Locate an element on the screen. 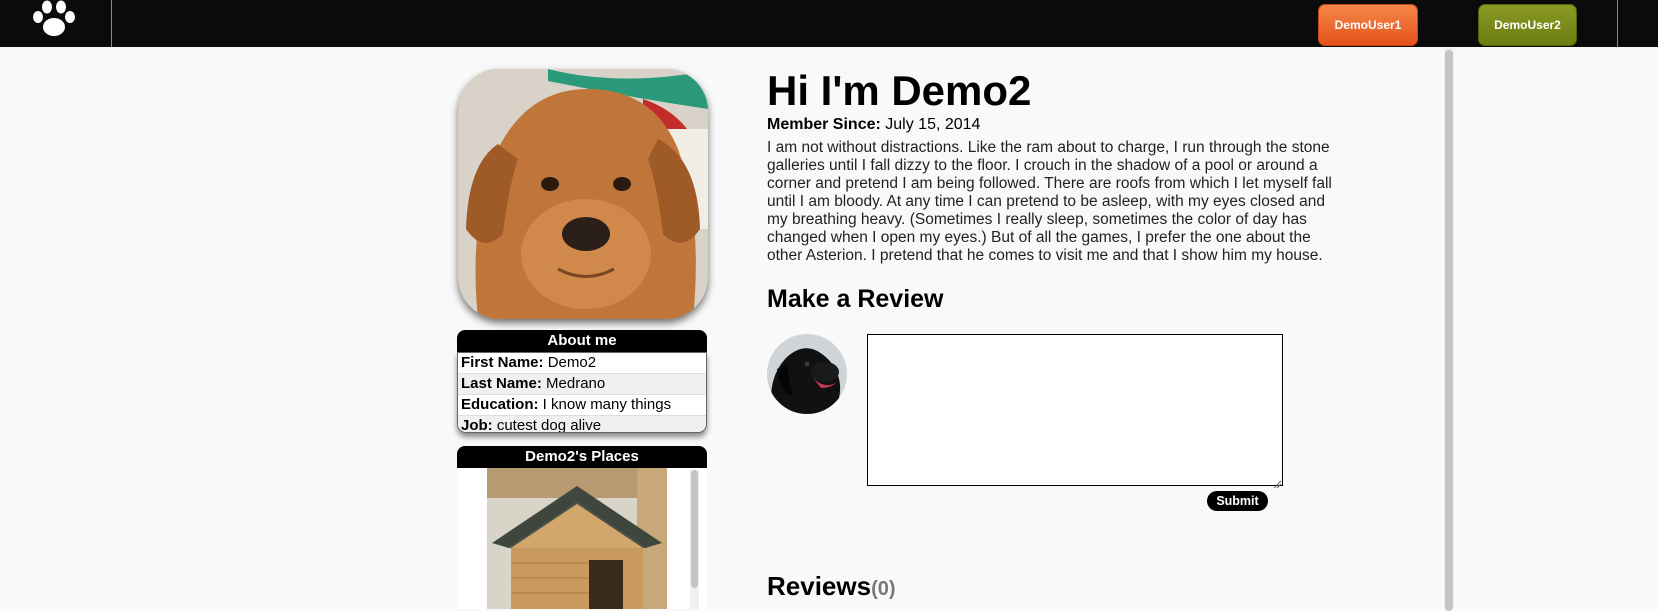 The image size is (1658, 611). about-label: Last Name: is located at coordinates (501, 383).